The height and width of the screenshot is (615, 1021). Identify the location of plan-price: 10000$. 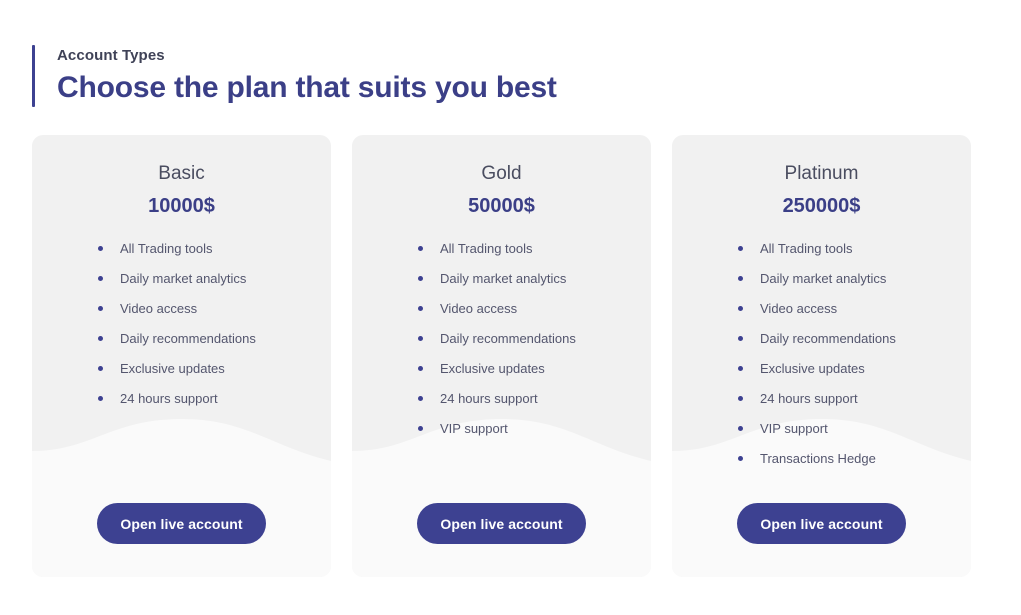
(181, 206).